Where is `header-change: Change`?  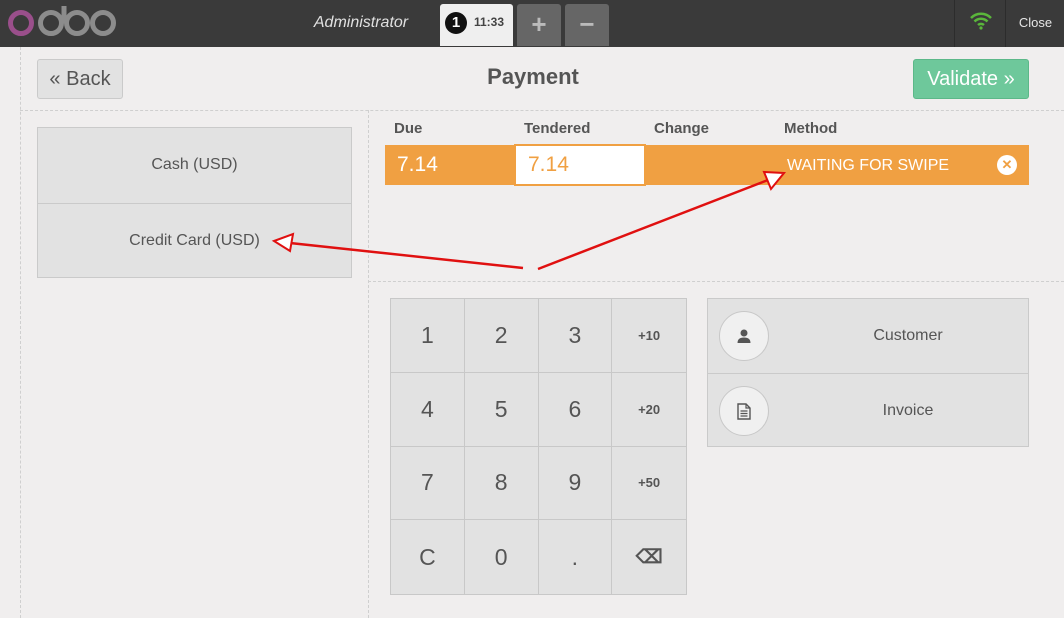
header-change: Change is located at coordinates (682, 128).